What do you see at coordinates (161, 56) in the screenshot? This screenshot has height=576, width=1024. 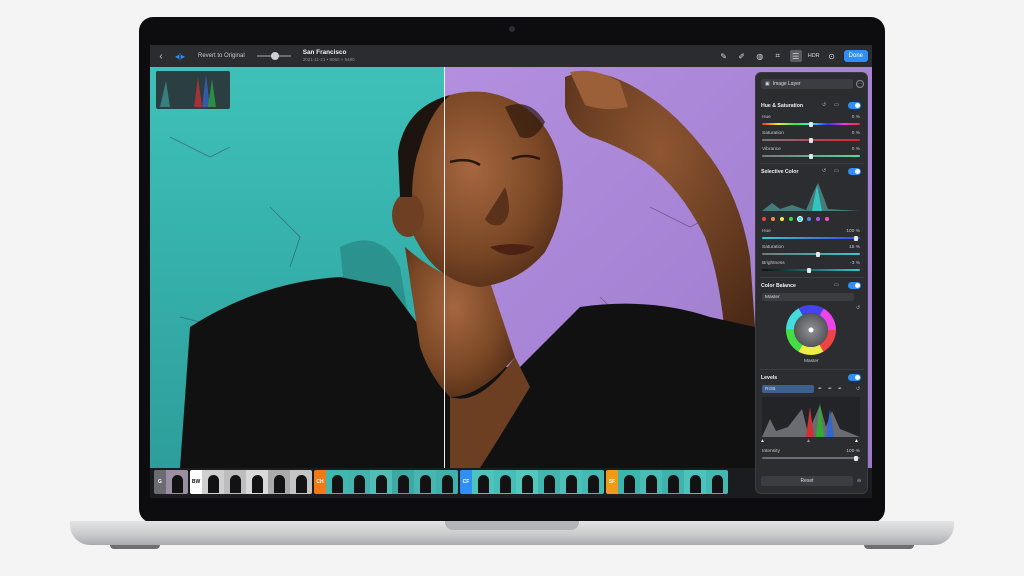 I see `chevron-left-icon: ‹` at bounding box center [161, 56].